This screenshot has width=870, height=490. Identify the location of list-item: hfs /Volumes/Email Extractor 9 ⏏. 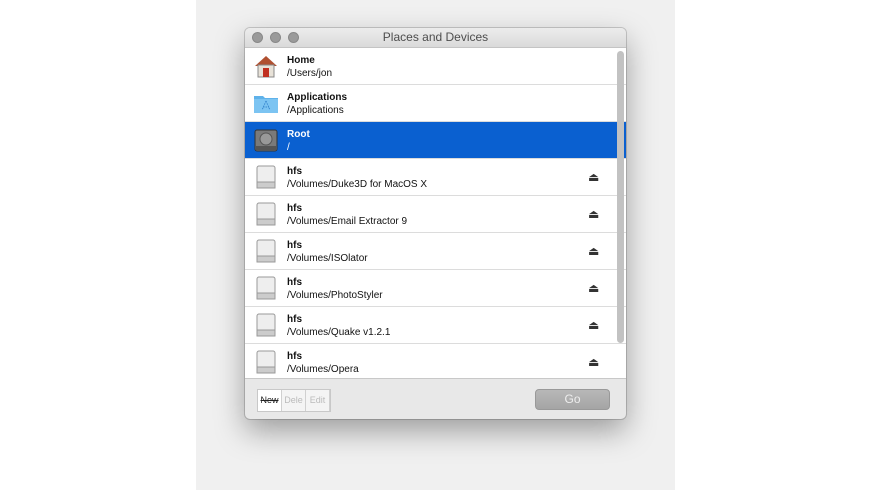
(435, 214).